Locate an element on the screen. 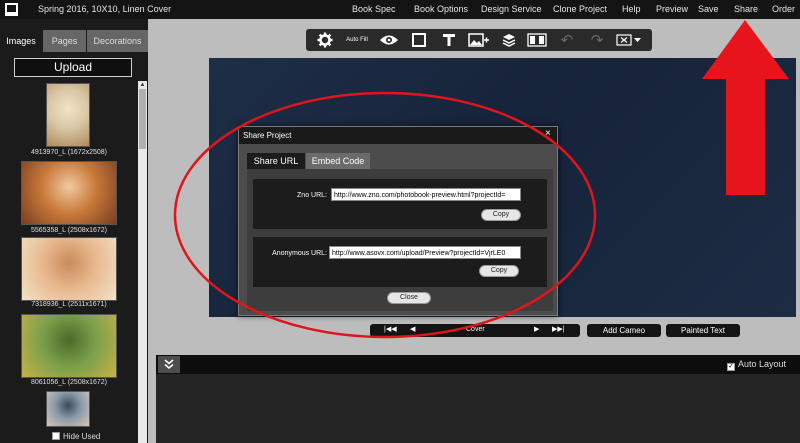  layers-icon is located at coordinates (509, 40).